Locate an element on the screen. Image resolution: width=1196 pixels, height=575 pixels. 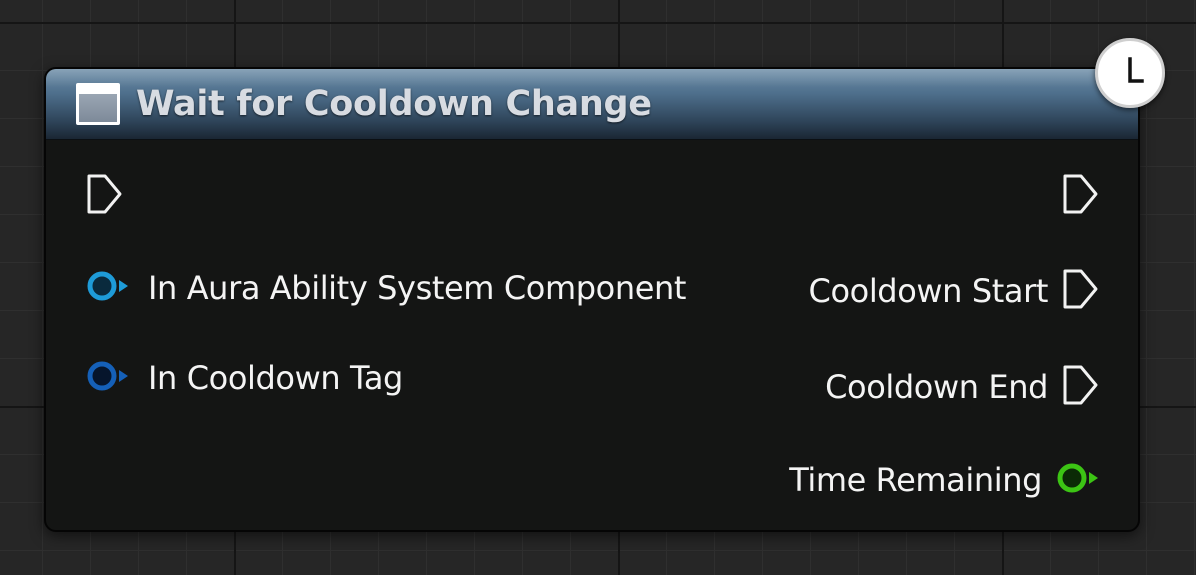
pin-label: In Cooldown Tag is located at coordinates (275, 378).